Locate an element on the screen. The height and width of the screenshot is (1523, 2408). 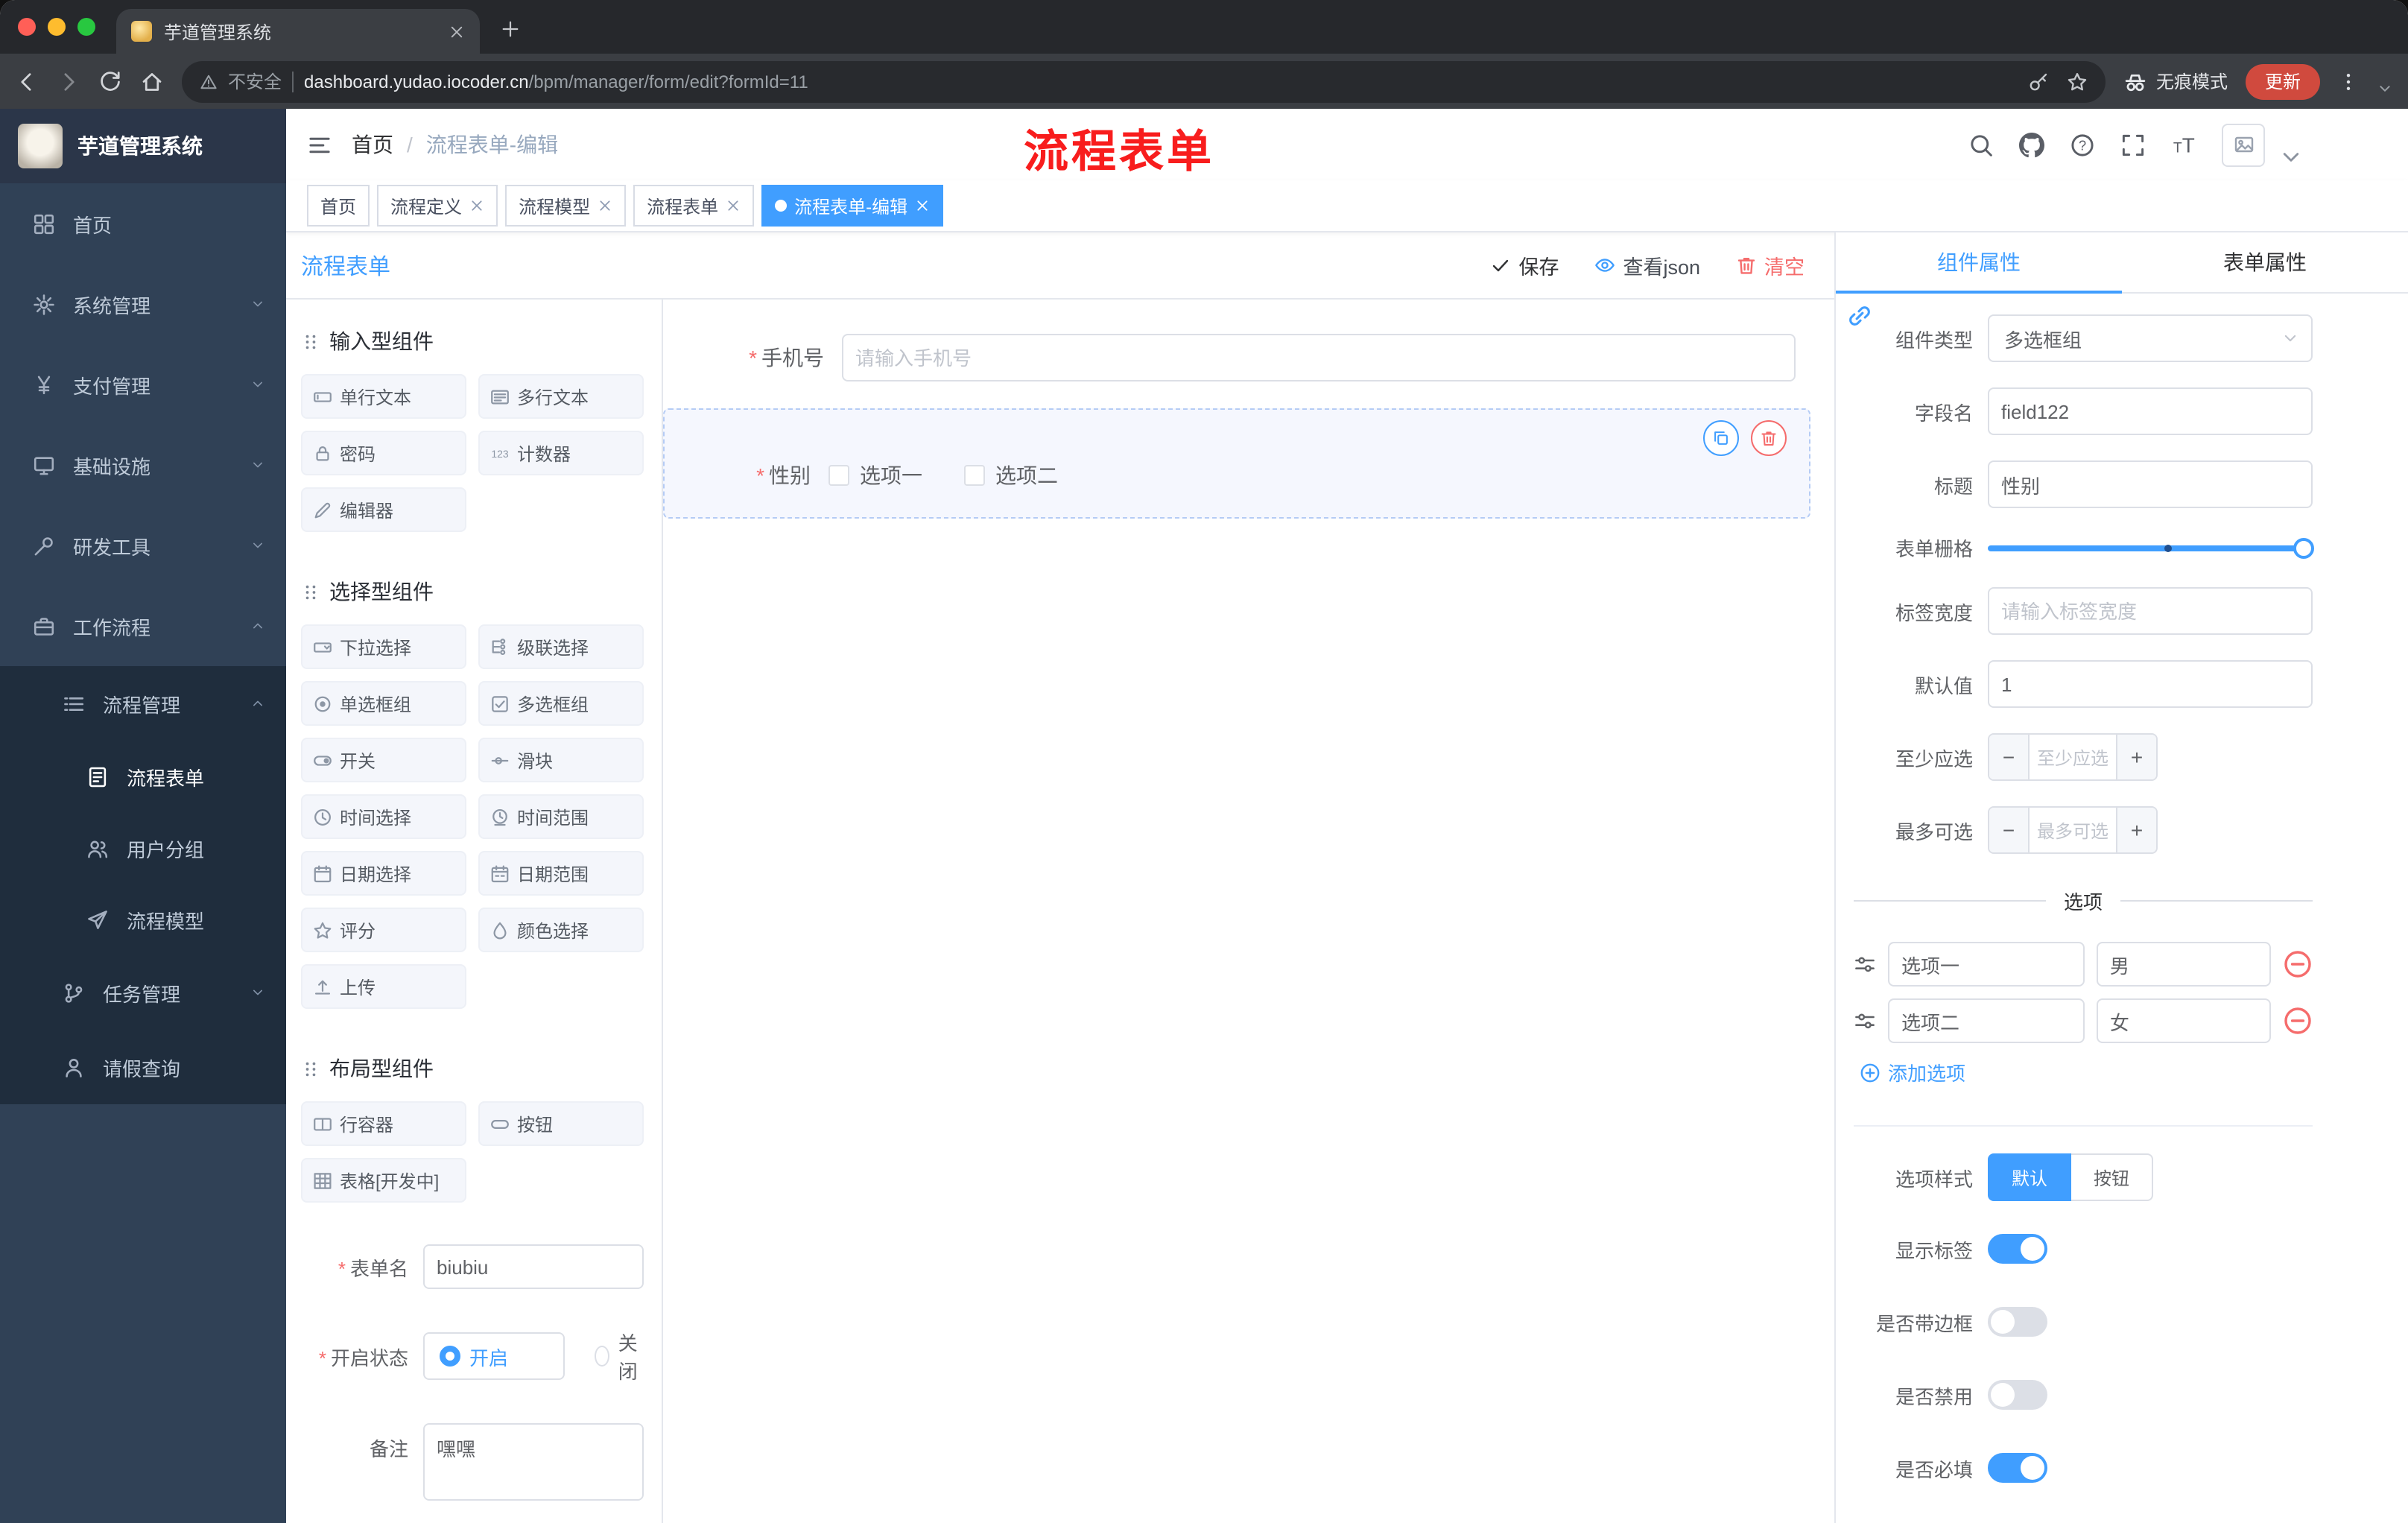
toggle-required is located at coordinates (2017, 1468).